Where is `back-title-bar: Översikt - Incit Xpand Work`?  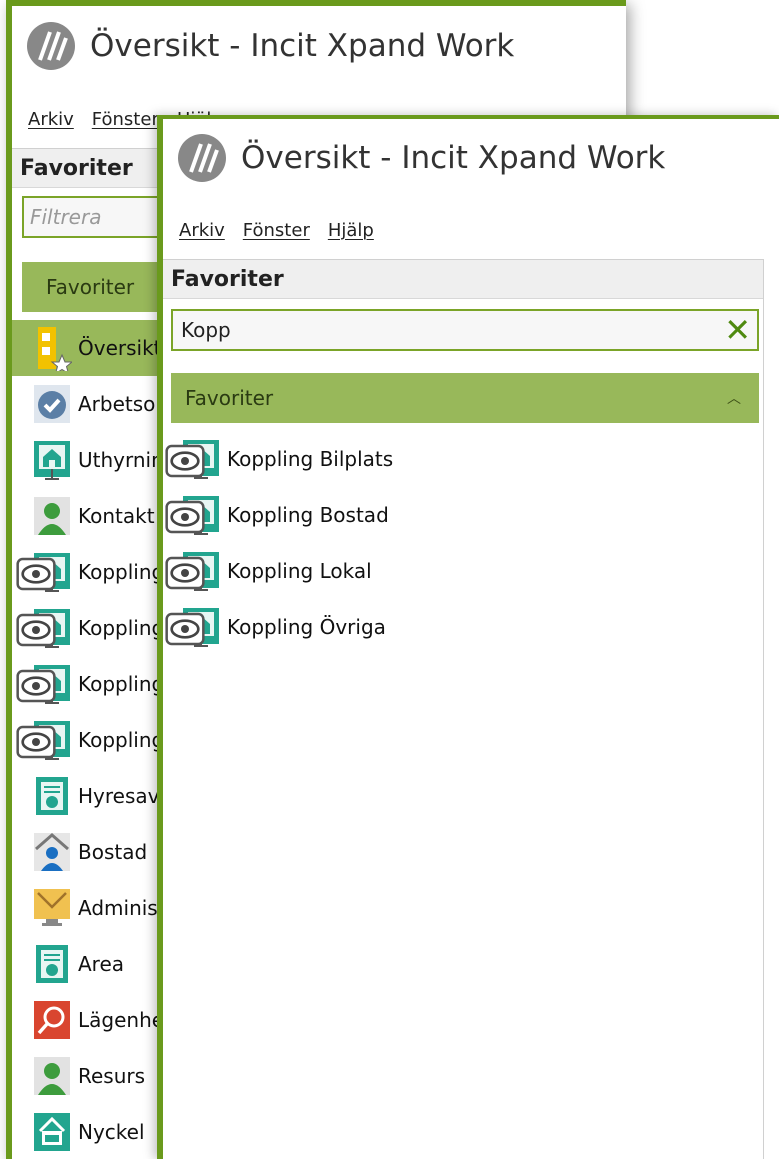
back-title-bar: Översikt - Incit Xpand Work is located at coordinates (263, 46).